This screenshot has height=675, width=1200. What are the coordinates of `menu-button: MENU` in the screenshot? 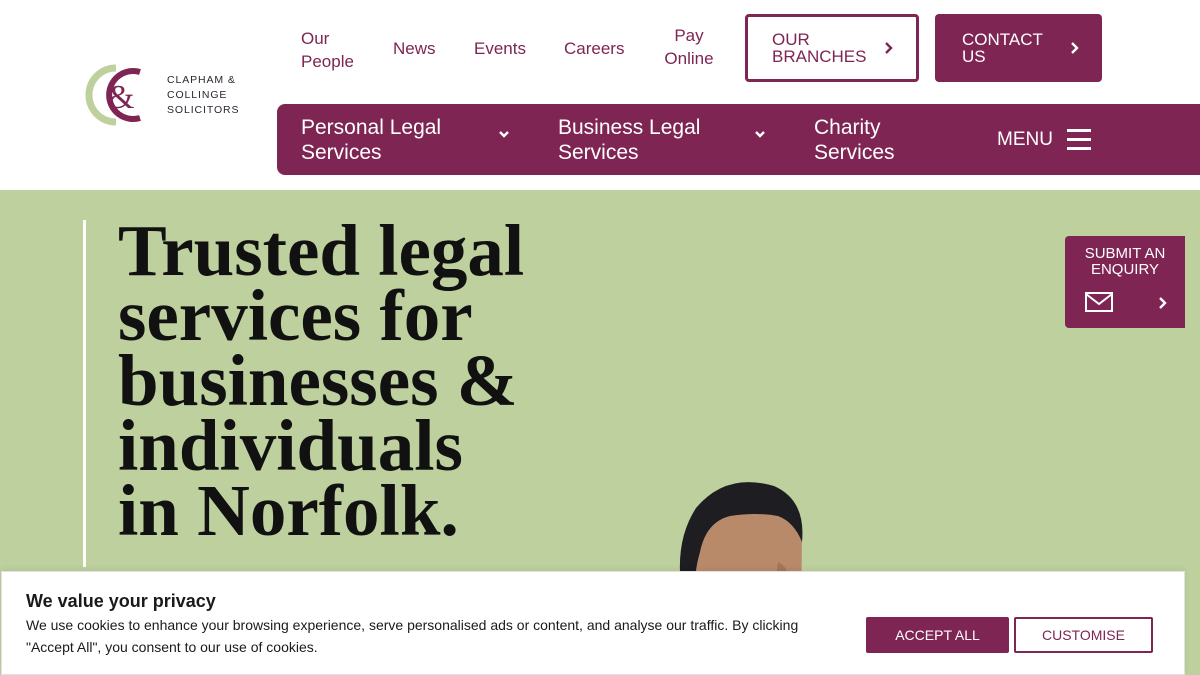 It's located at (1025, 140).